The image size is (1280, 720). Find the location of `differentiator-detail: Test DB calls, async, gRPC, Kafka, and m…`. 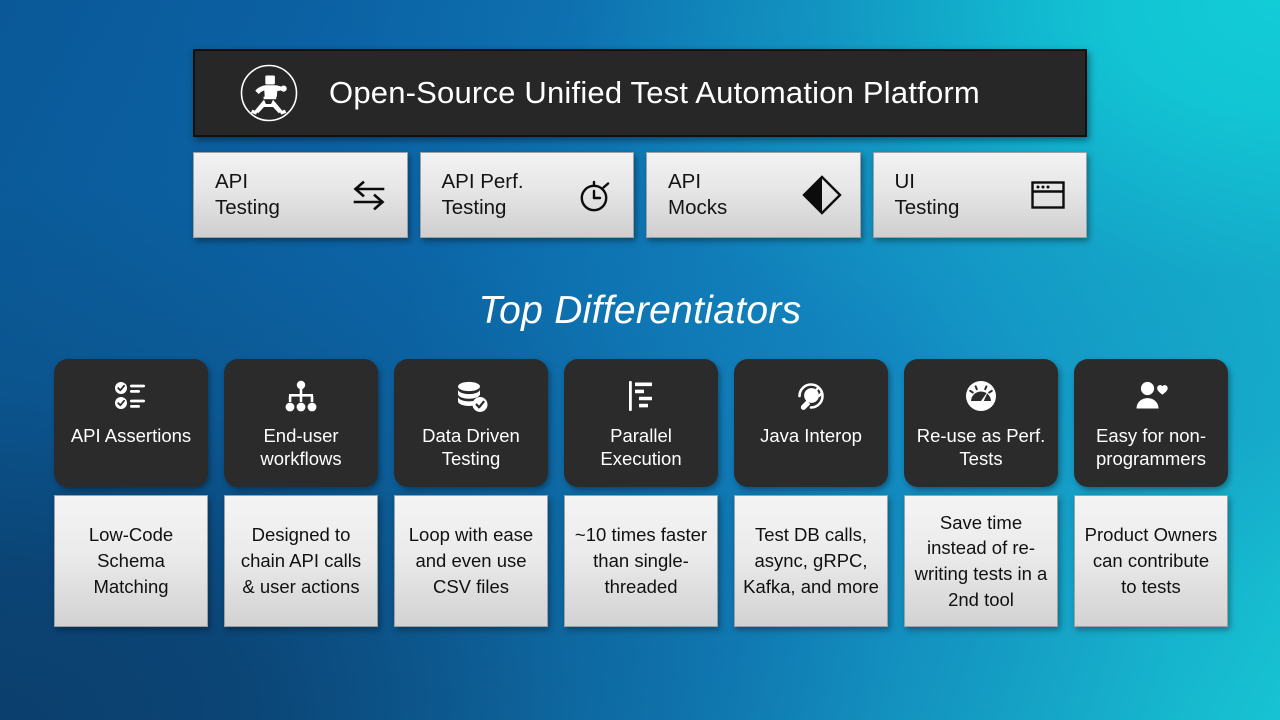

differentiator-detail: Test DB calls, async, gRPC, Kafka, and m… is located at coordinates (811, 560).